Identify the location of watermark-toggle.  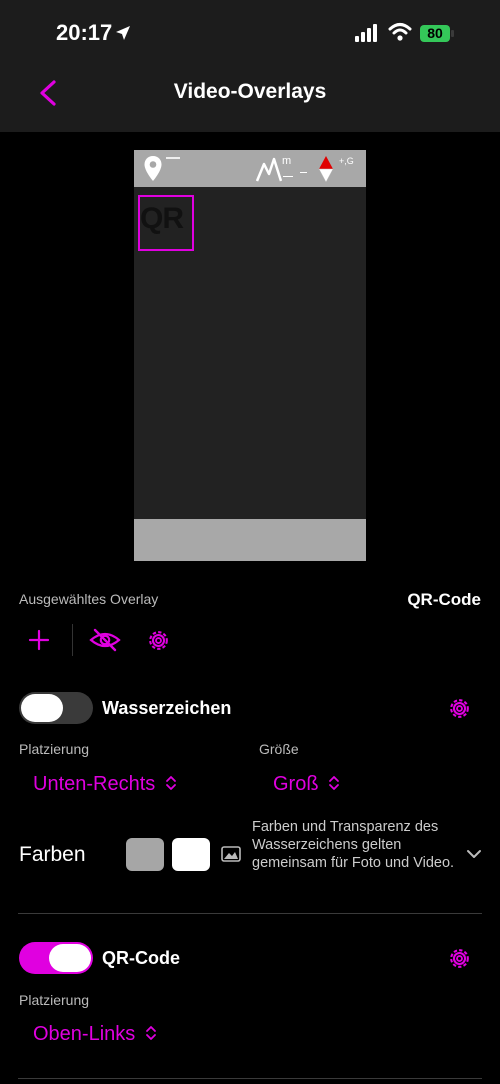
(56, 708).